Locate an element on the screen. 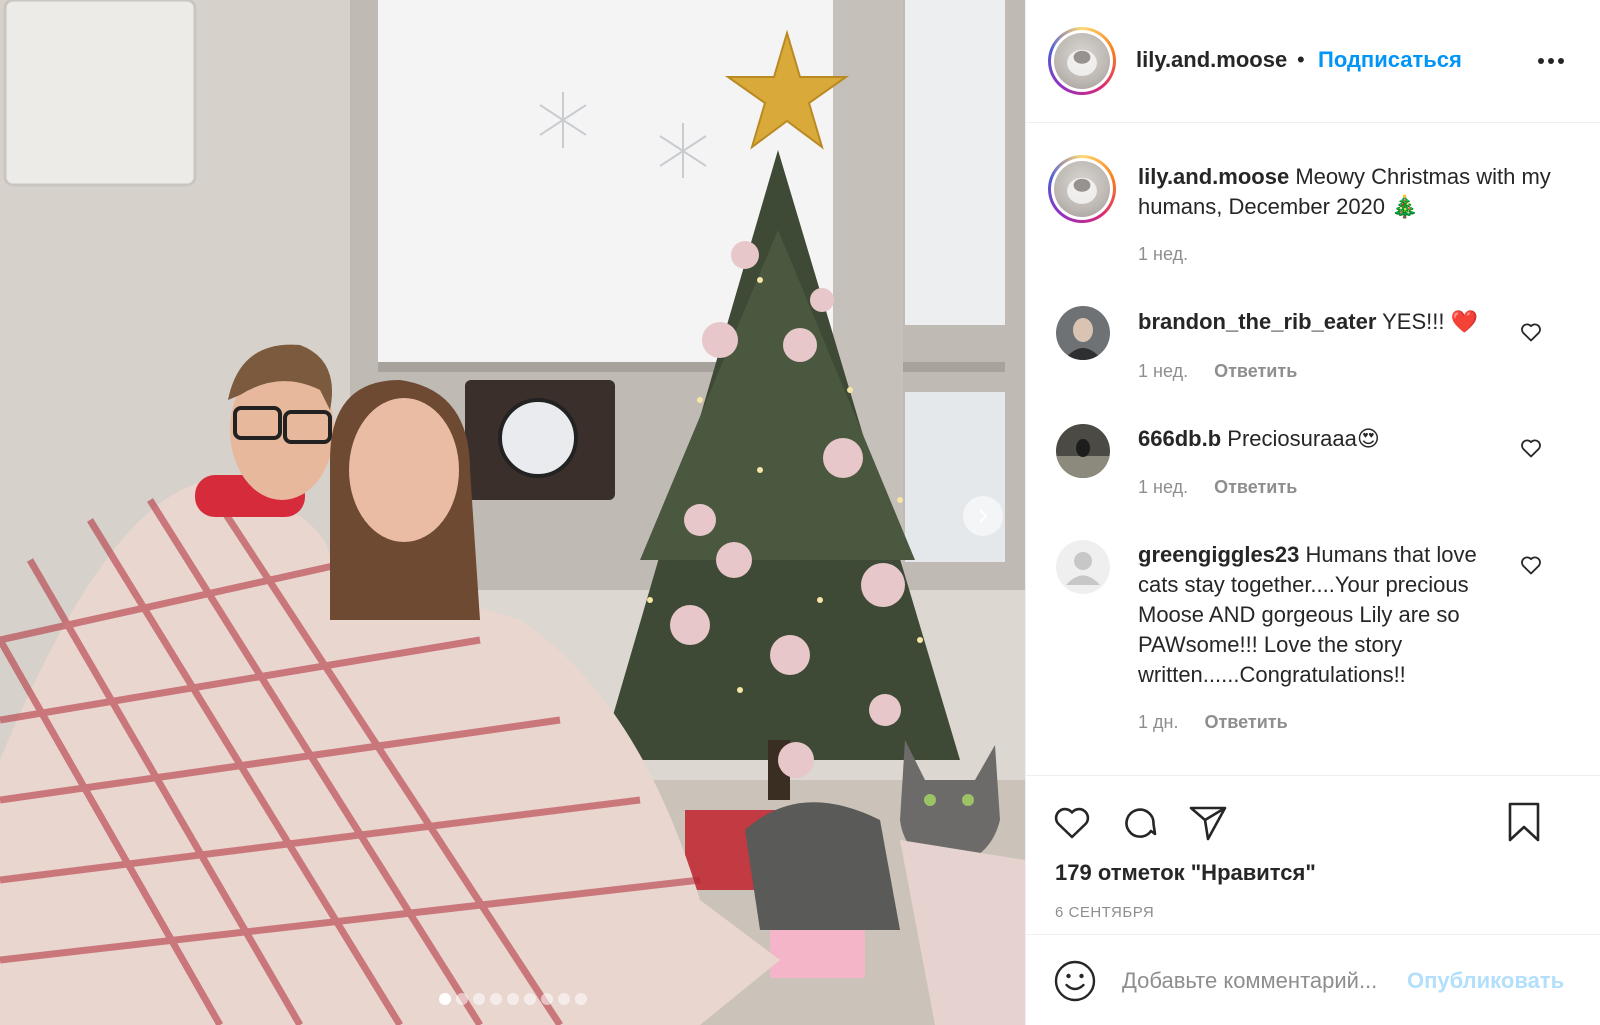 This screenshot has width=1600, height=1025. carousel-indicator is located at coordinates (512, 999).